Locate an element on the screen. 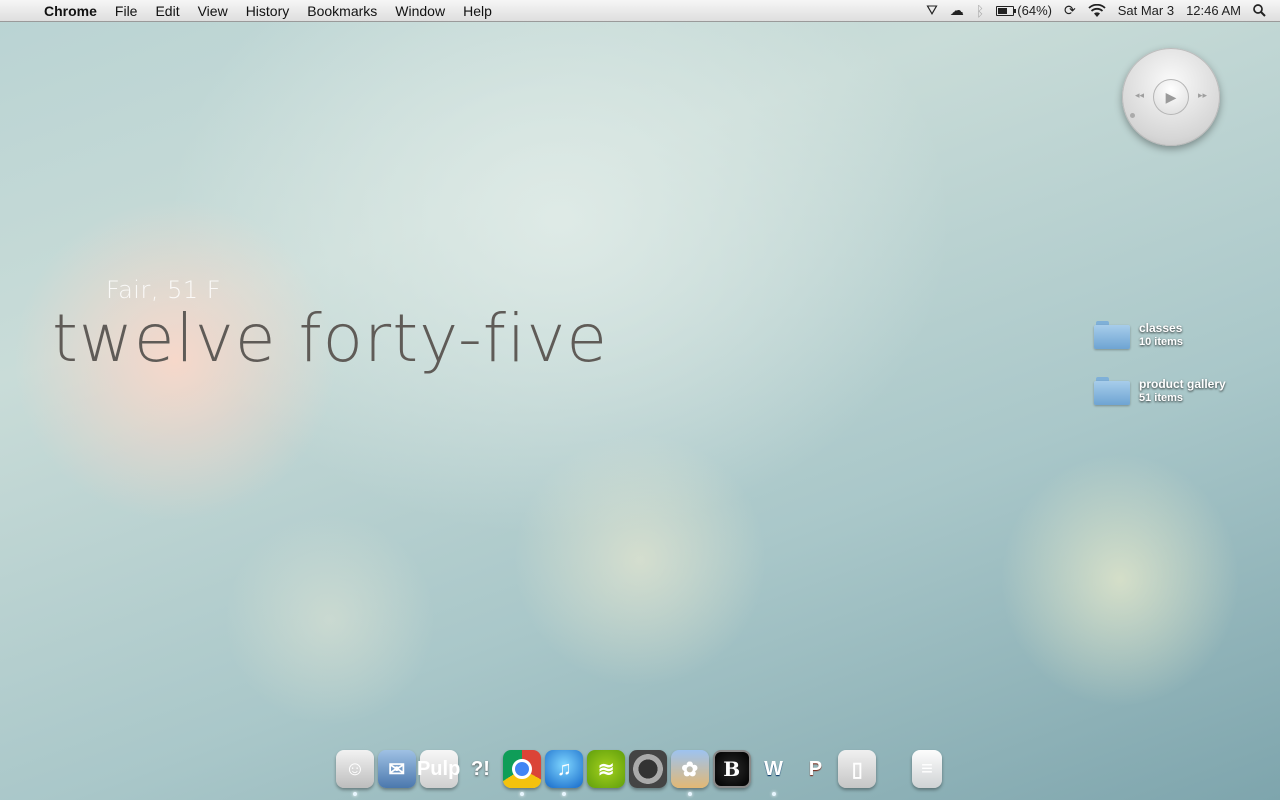  powerpoint-icon: P is located at coordinates (815, 768).